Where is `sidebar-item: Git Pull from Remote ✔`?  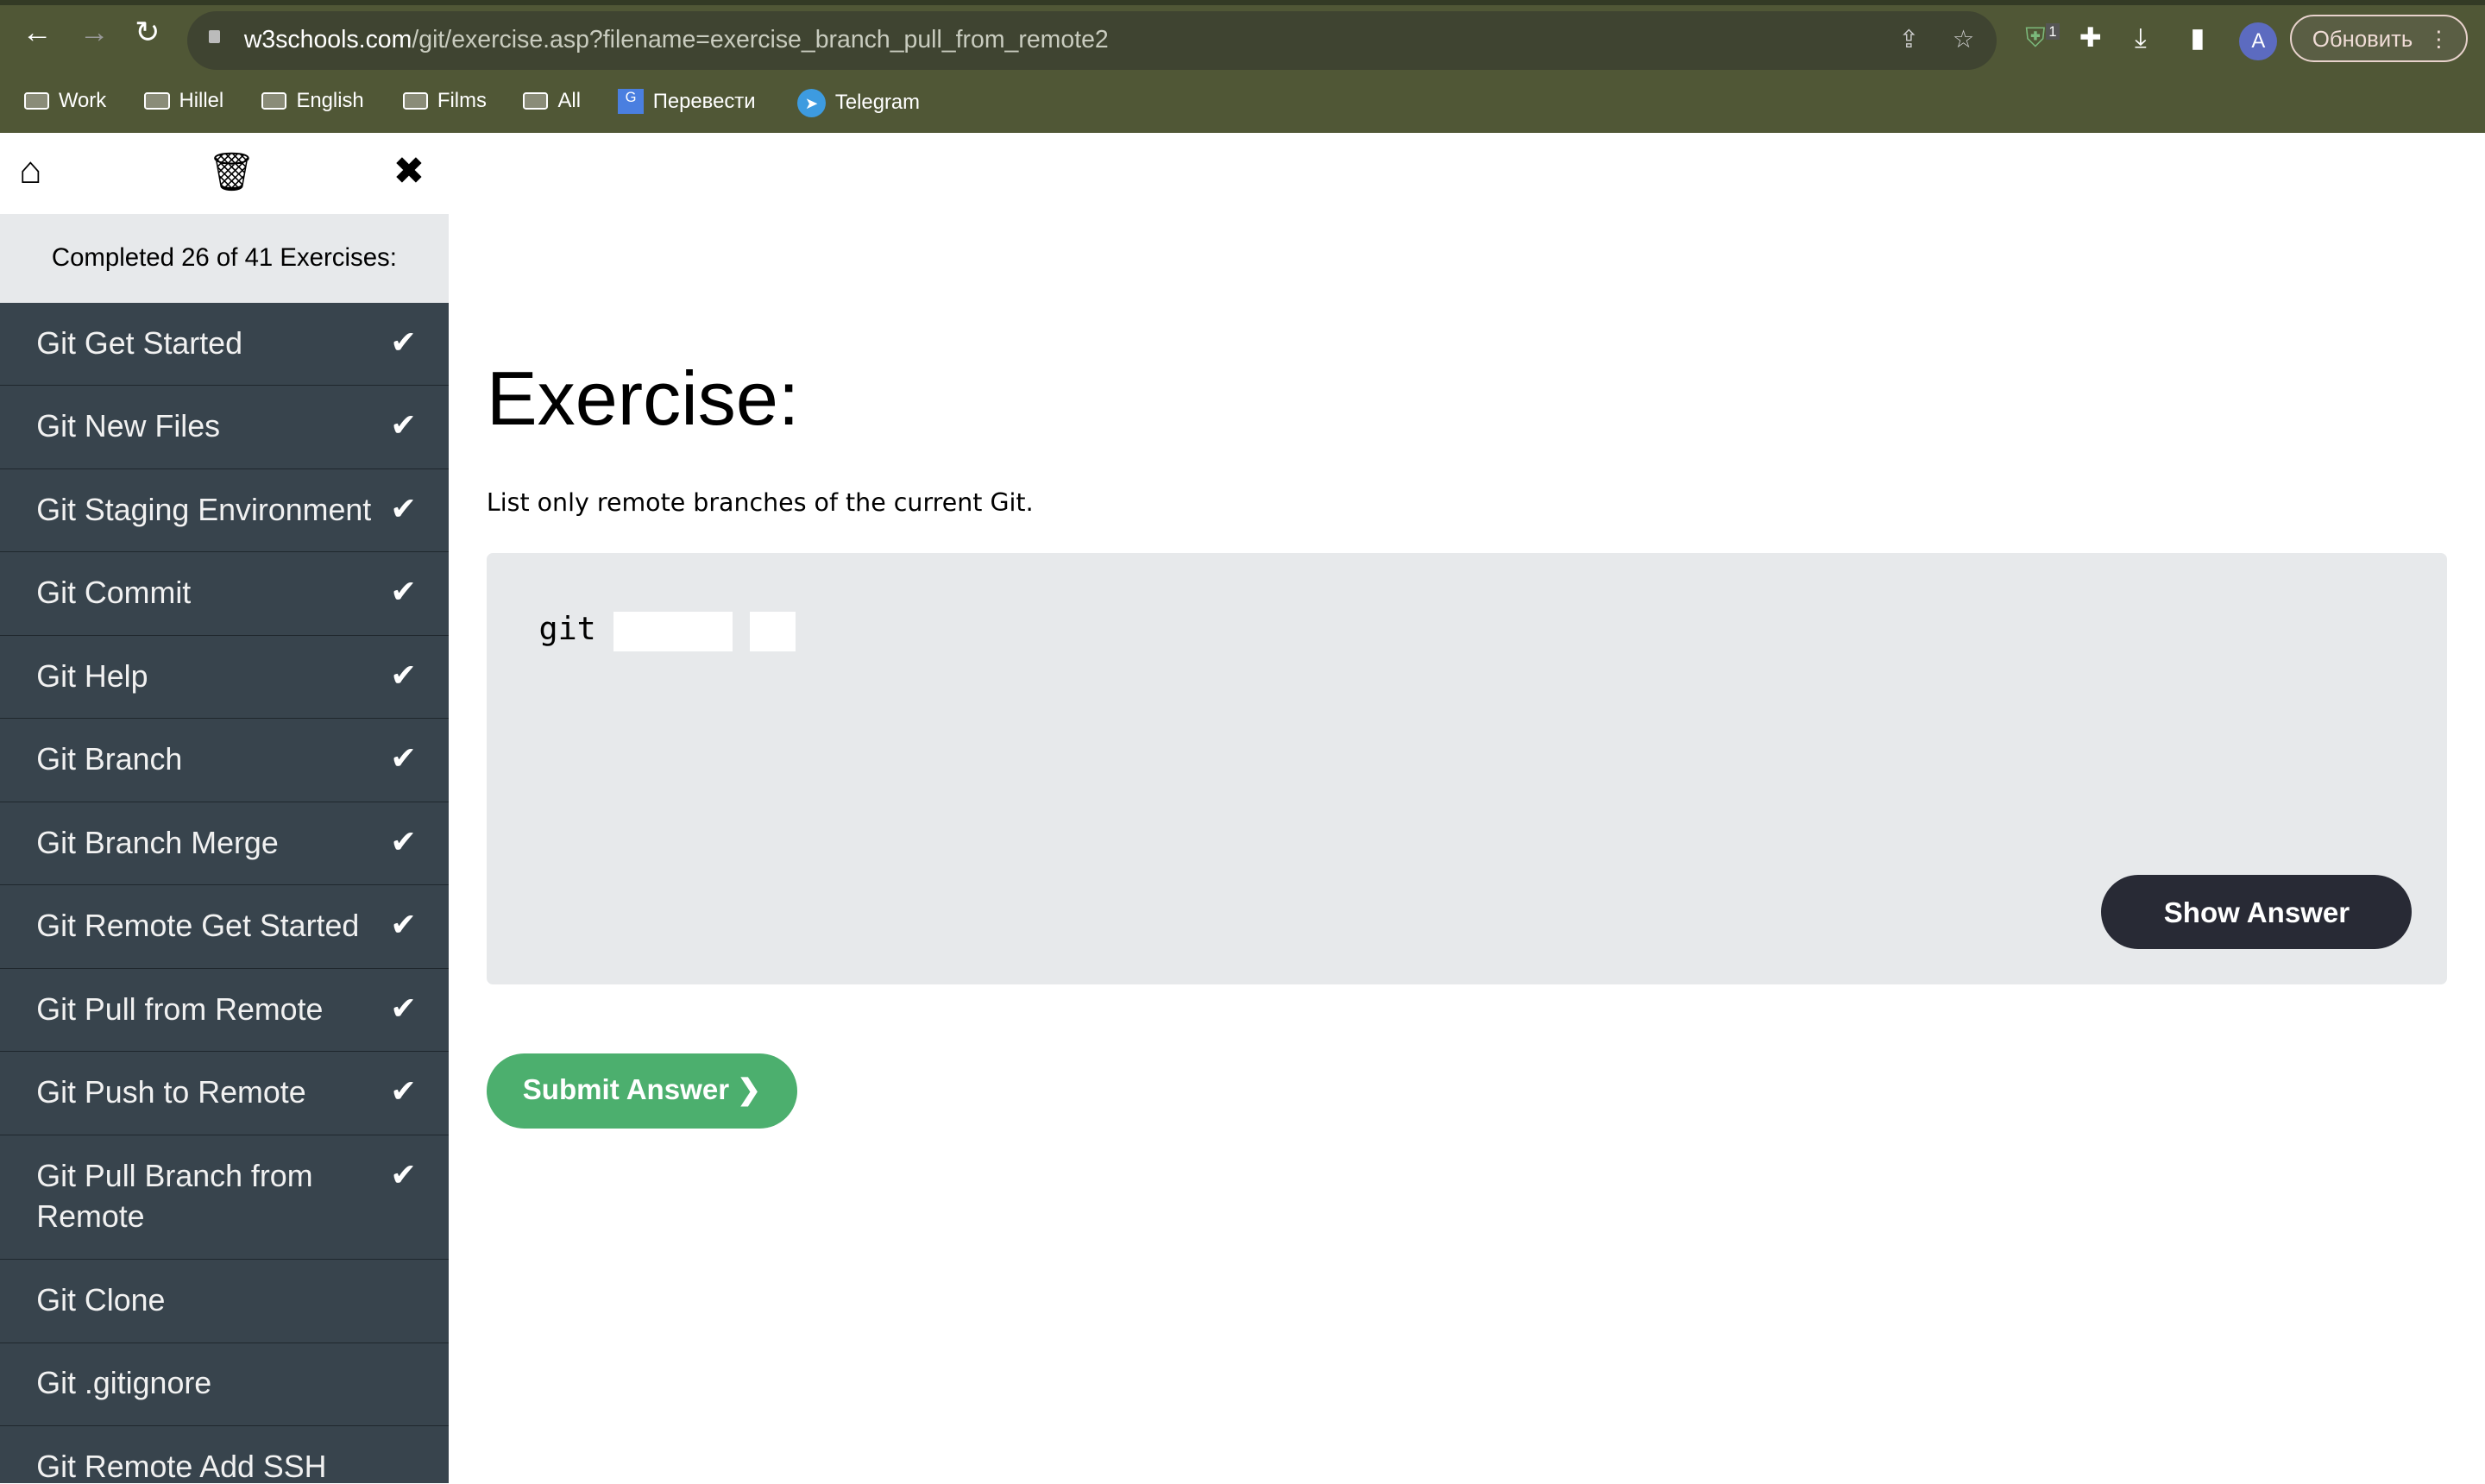 sidebar-item: Git Pull from Remote ✔ is located at coordinates (224, 1011).